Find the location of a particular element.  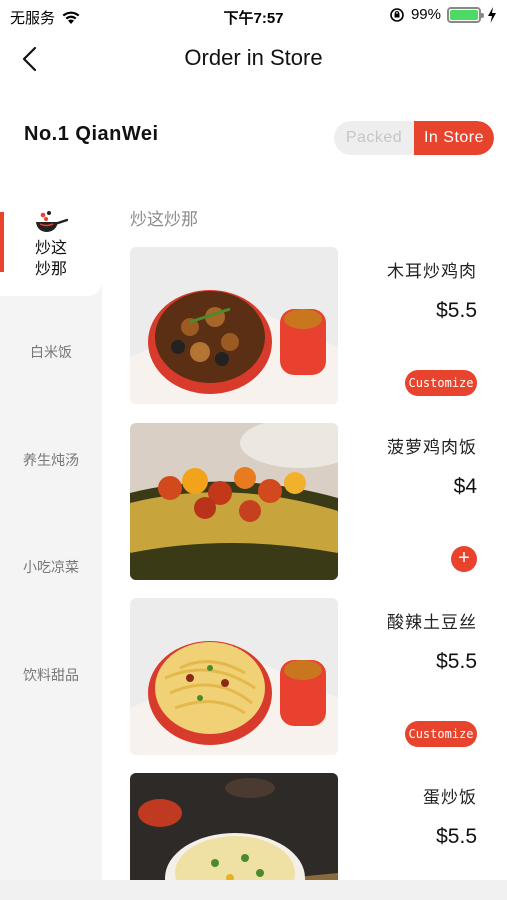

battery-fill is located at coordinates (464, 14).